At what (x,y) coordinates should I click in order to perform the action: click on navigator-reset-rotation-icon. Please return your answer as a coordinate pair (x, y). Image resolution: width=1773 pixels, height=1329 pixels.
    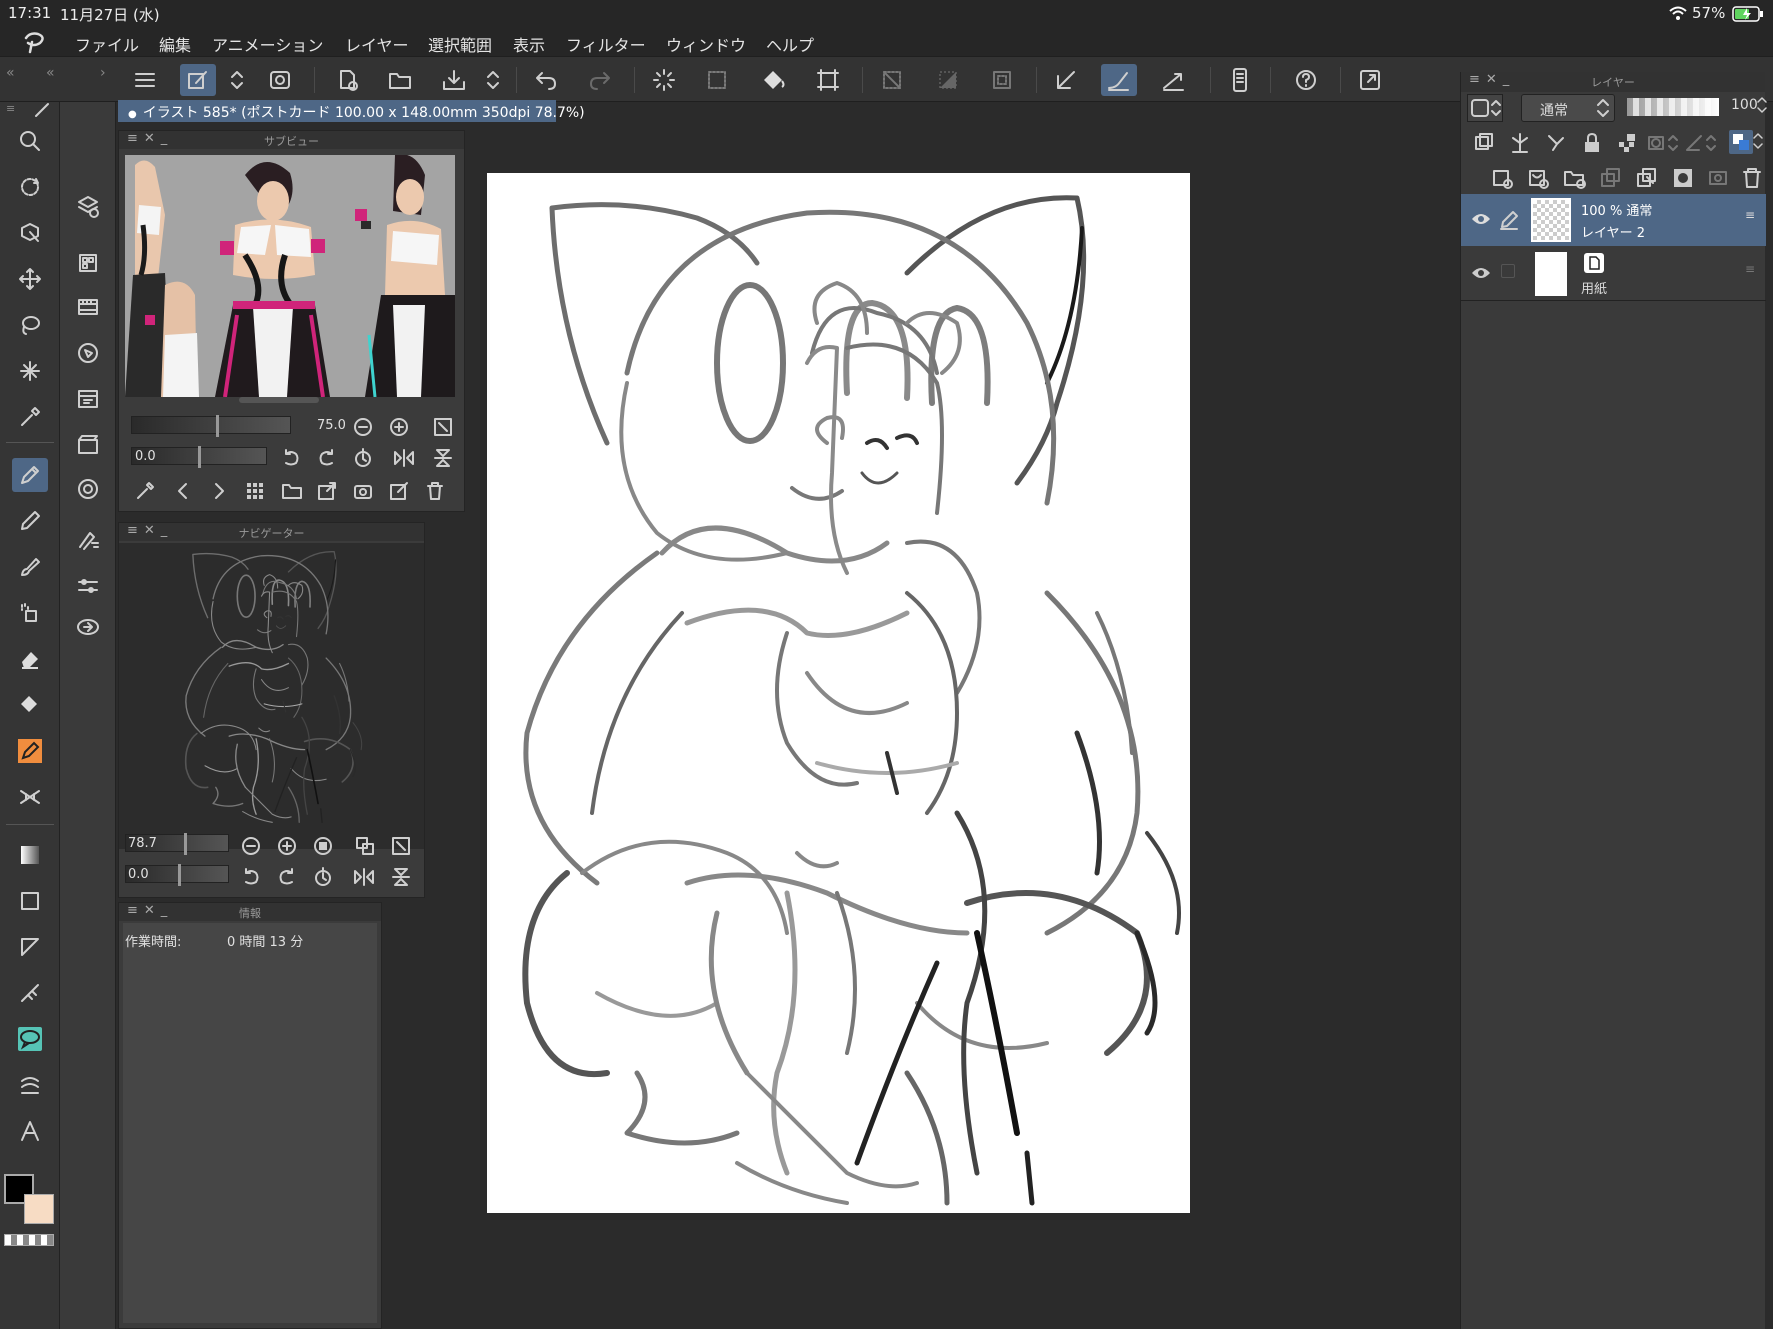
    Looking at the image, I should click on (323, 877).